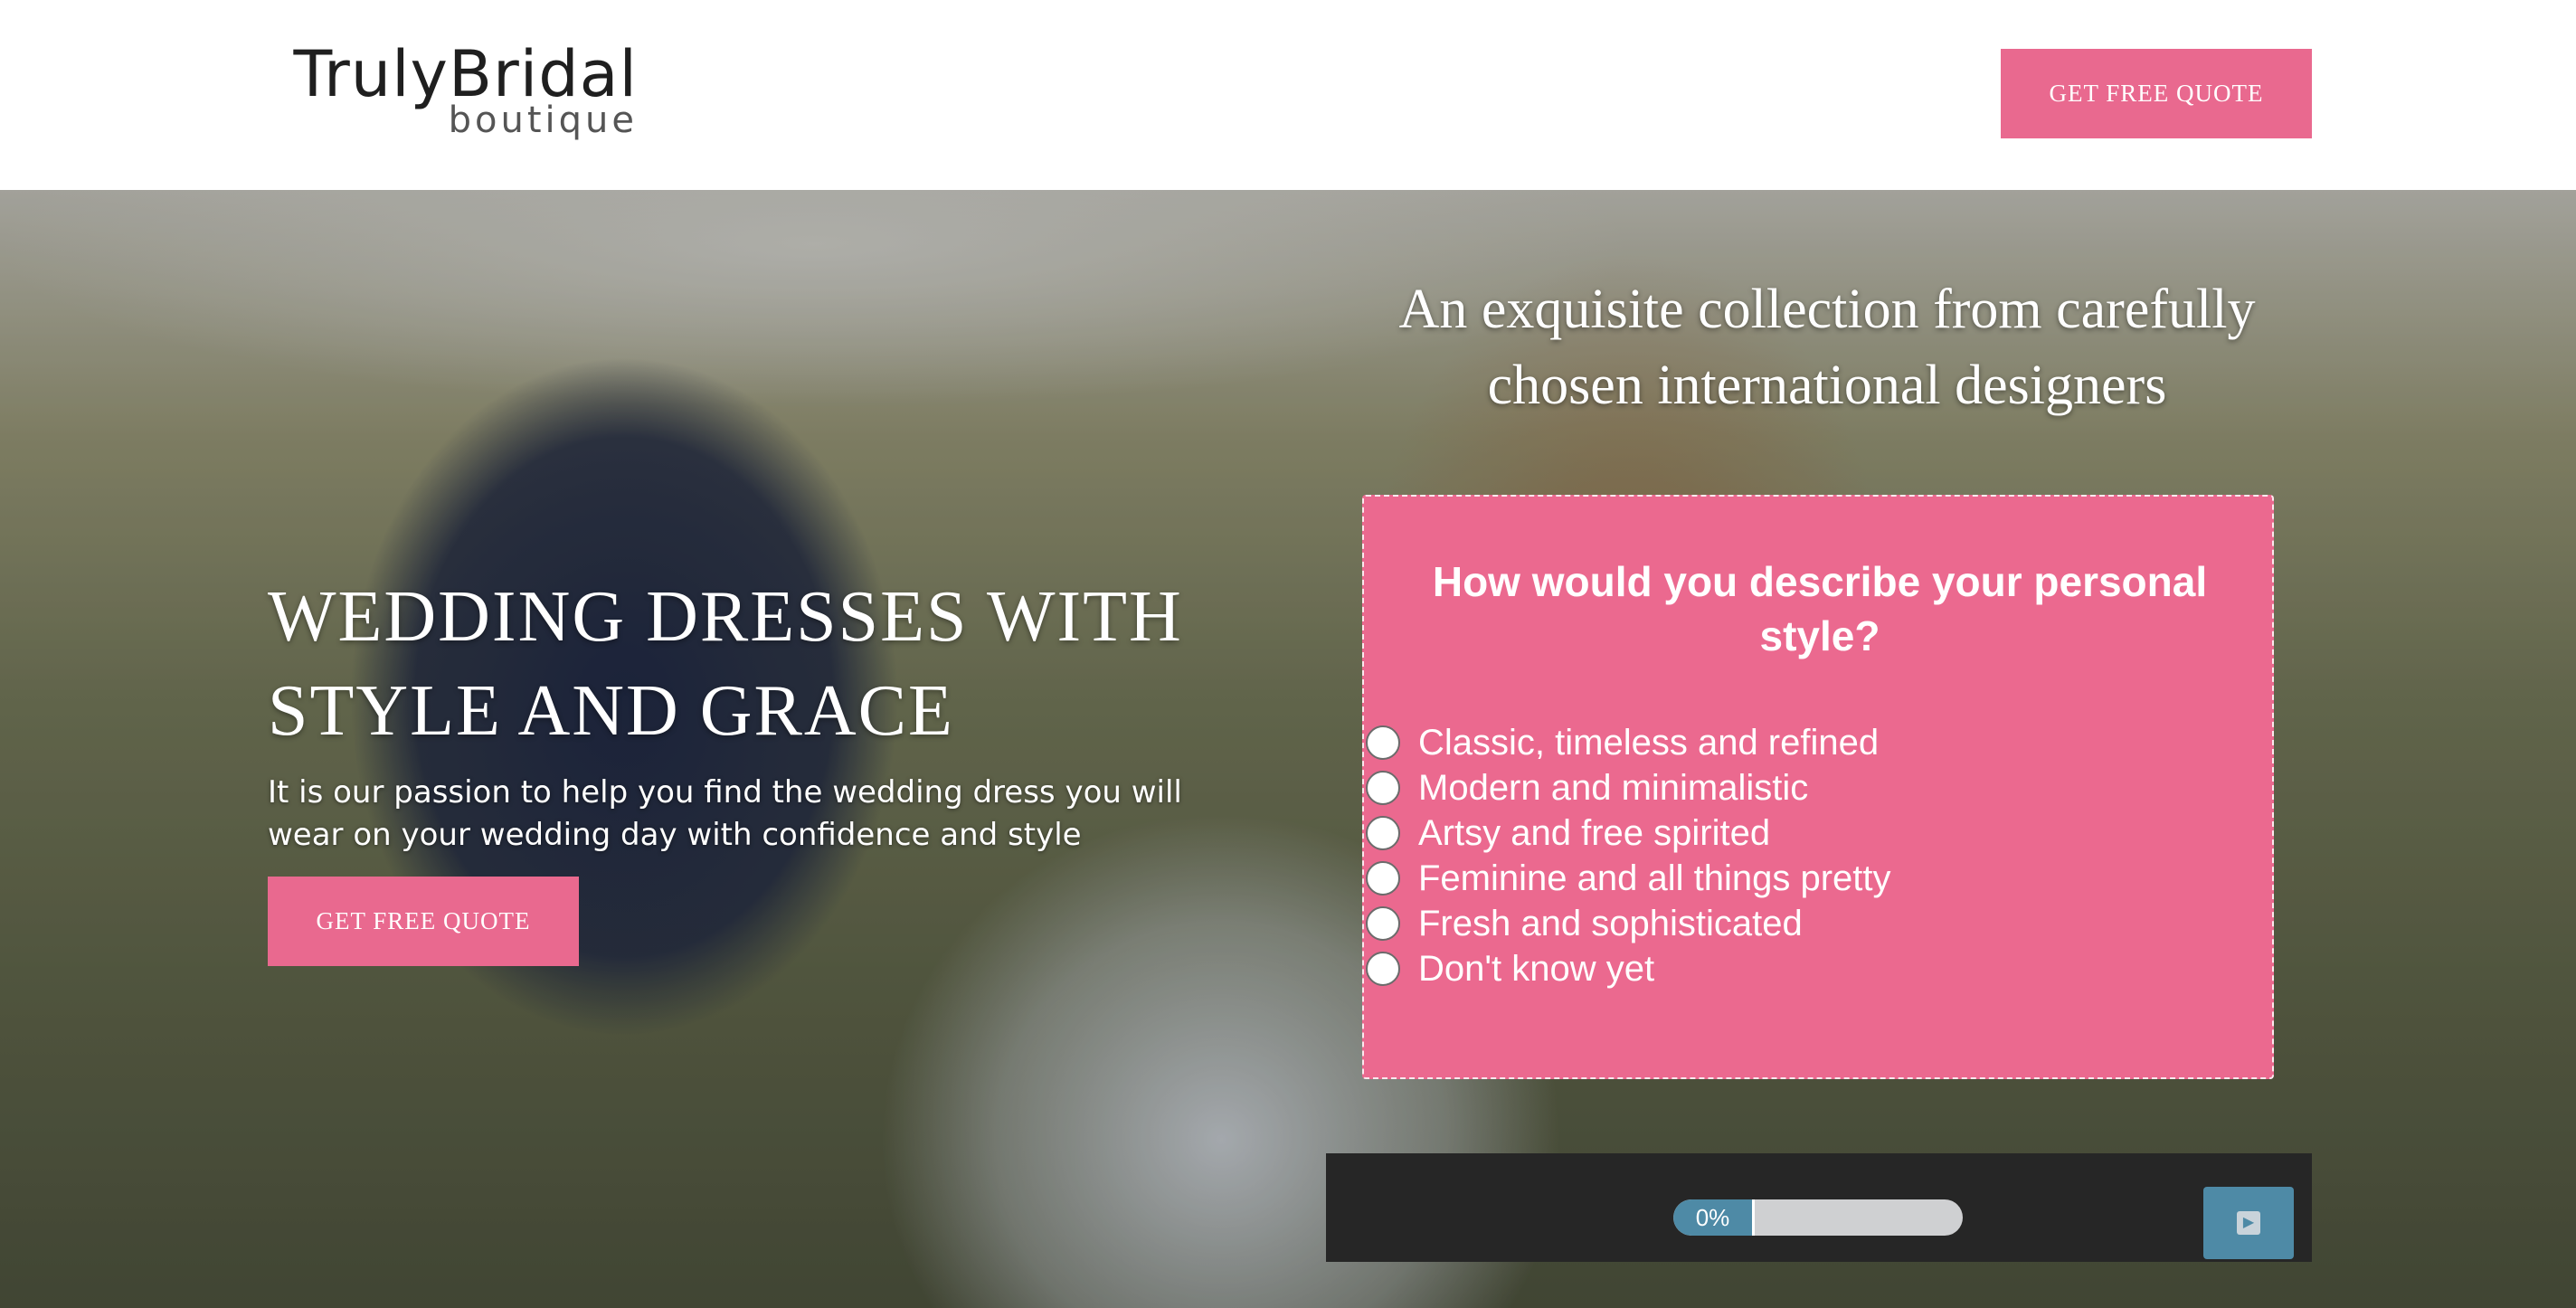  I want to click on progress-track: 0%, so click(1818, 1217).